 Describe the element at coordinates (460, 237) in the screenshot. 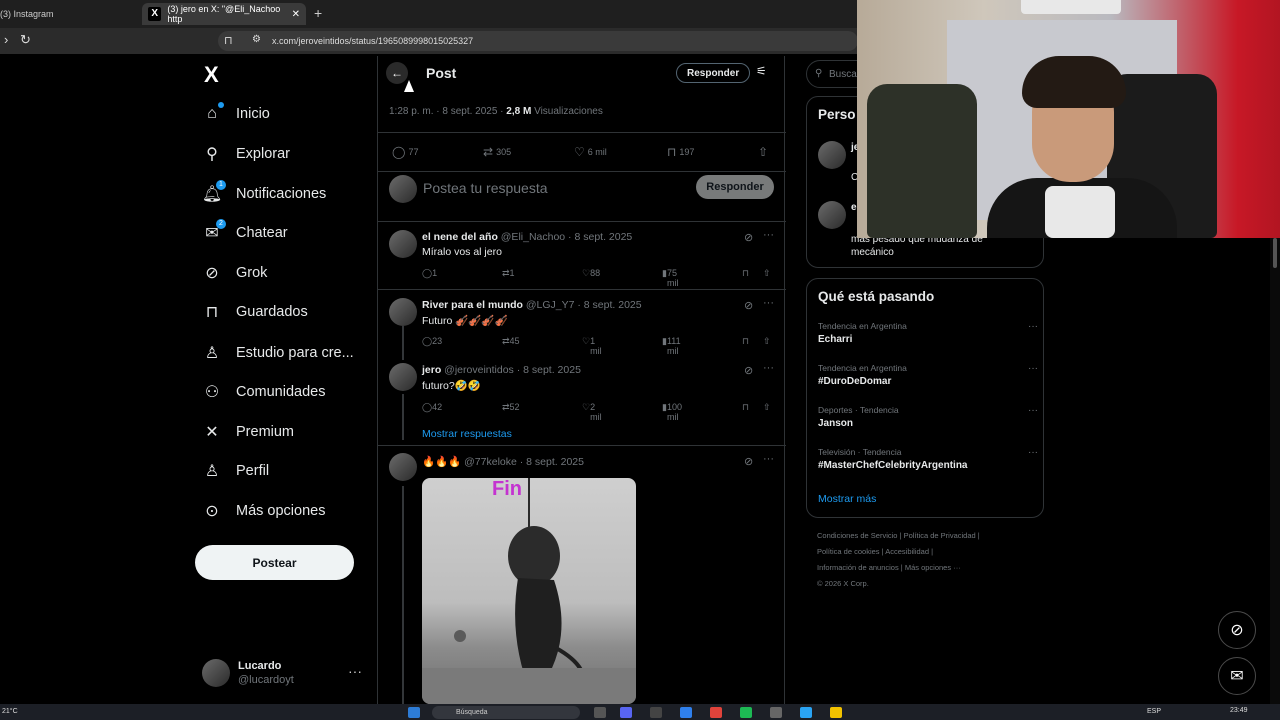

I see `tweet-author: el nene del año` at that location.